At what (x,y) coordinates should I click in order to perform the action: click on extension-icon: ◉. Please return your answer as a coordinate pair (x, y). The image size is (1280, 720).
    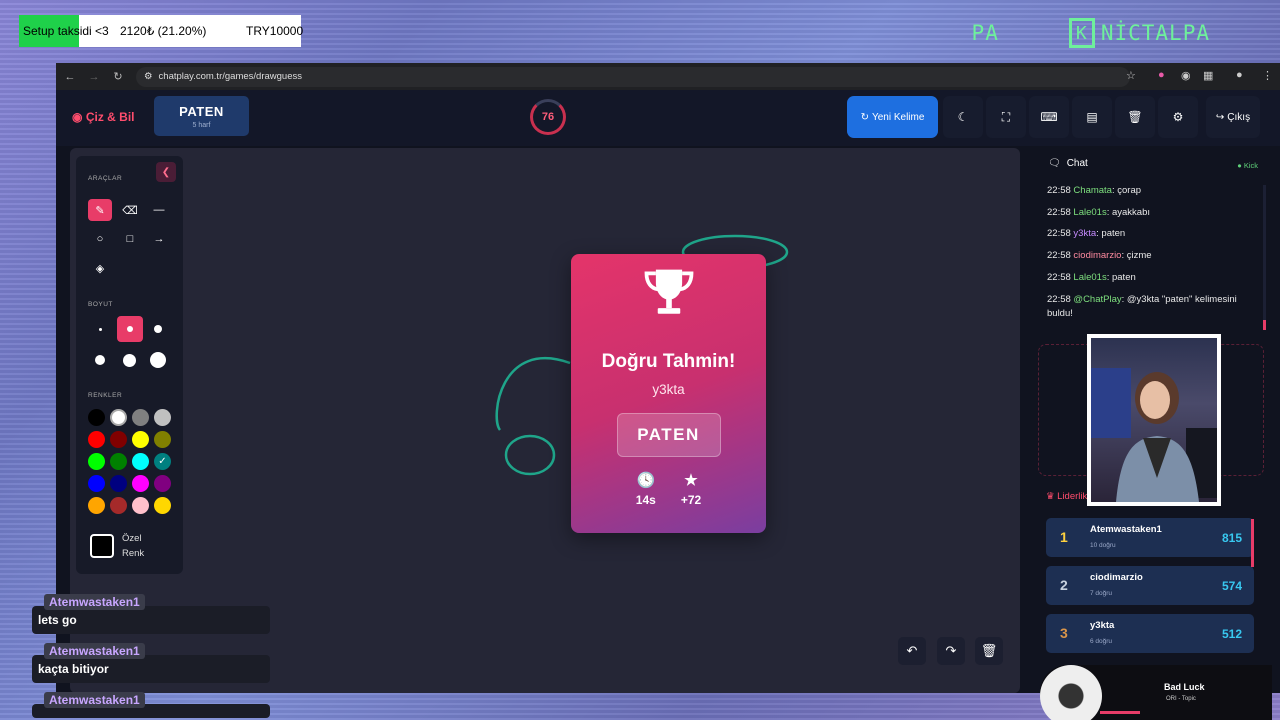
    Looking at the image, I should click on (1186, 75).